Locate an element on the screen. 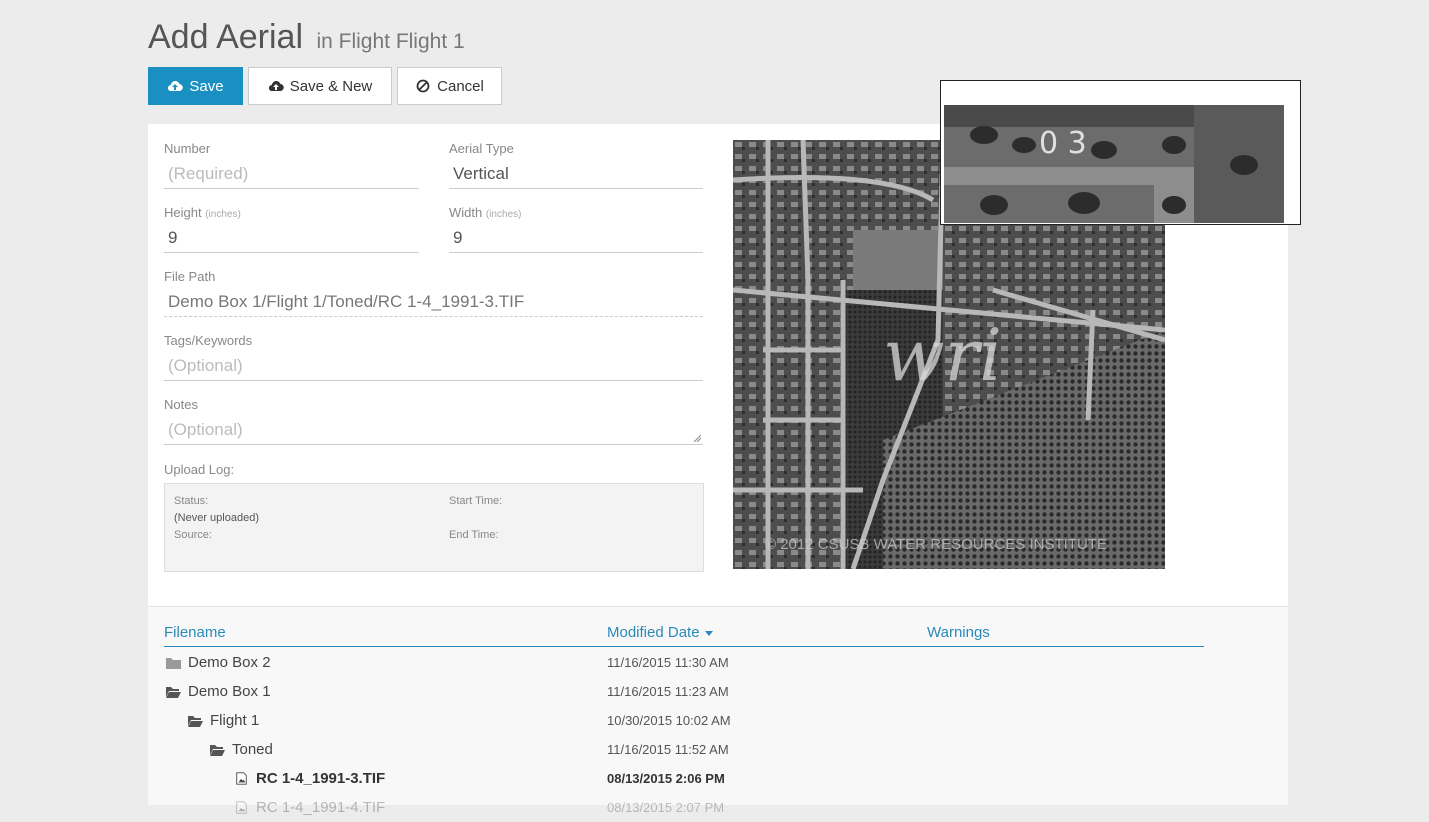 The width and height of the screenshot is (1429, 822). folder-icon is located at coordinates (173, 663).